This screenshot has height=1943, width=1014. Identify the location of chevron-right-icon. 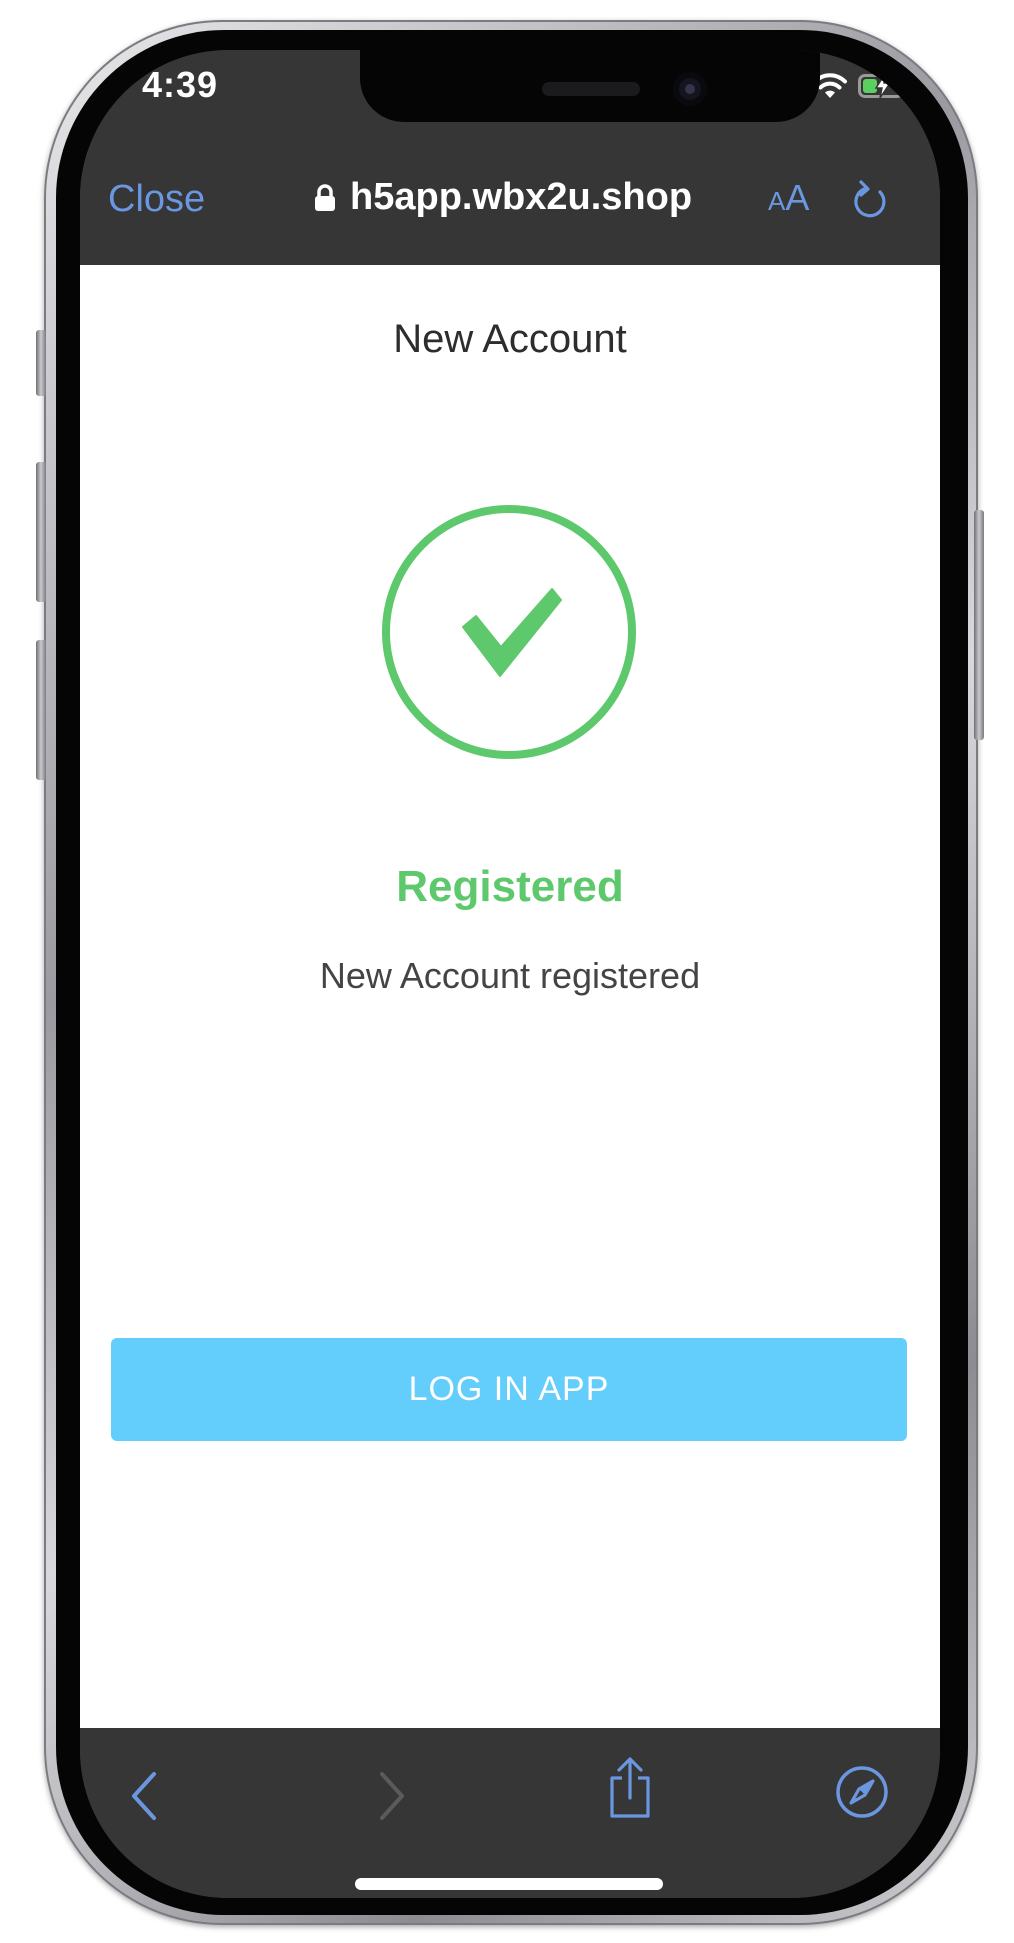
(392, 1796).